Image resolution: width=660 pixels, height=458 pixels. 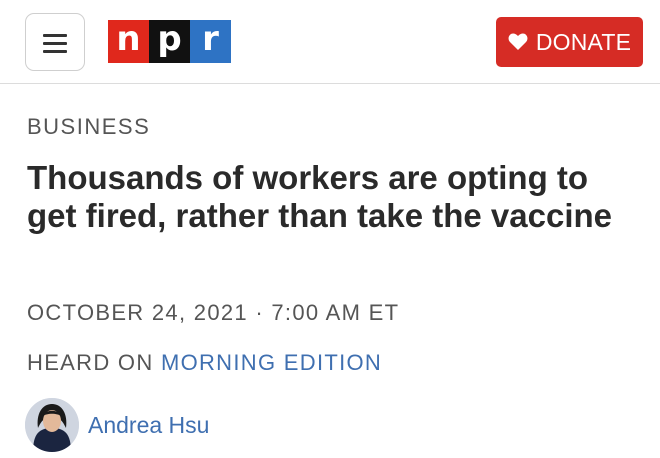 I want to click on menu-button, so click(x=55, y=42).